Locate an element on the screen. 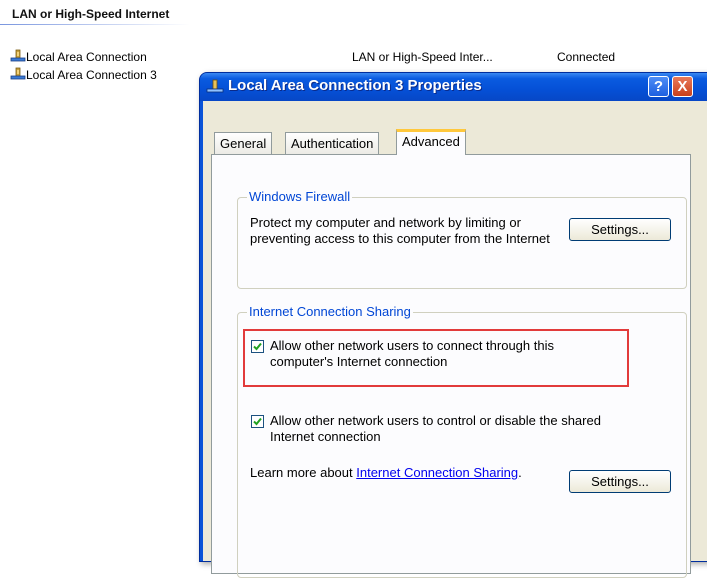  connection-name: Local Area Connection 3 is located at coordinates (91, 75).